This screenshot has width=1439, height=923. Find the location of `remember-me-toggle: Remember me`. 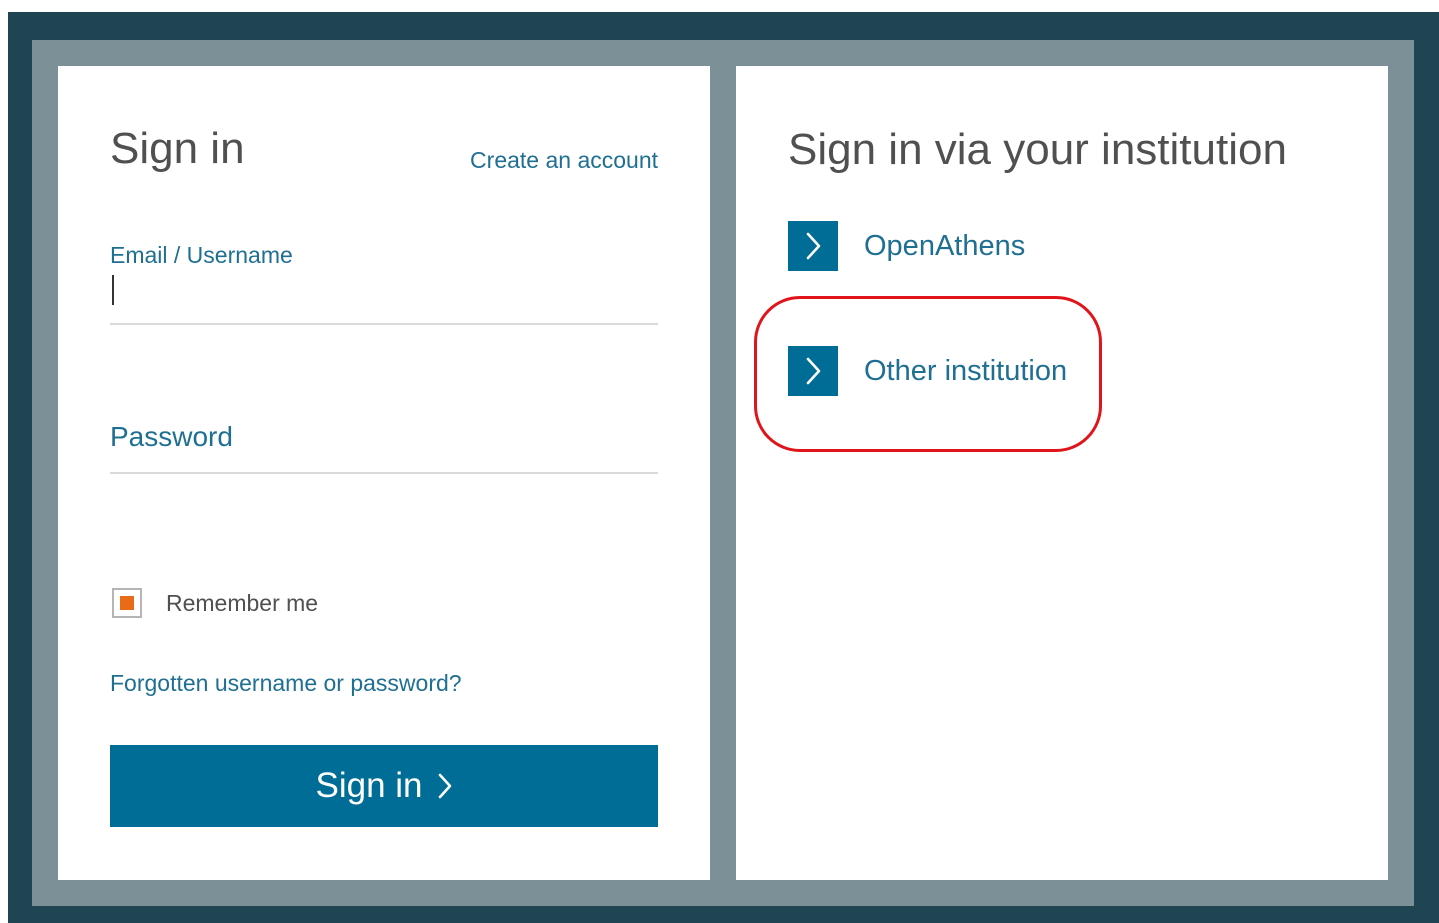

remember-me-toggle: Remember me is located at coordinates (215, 603).